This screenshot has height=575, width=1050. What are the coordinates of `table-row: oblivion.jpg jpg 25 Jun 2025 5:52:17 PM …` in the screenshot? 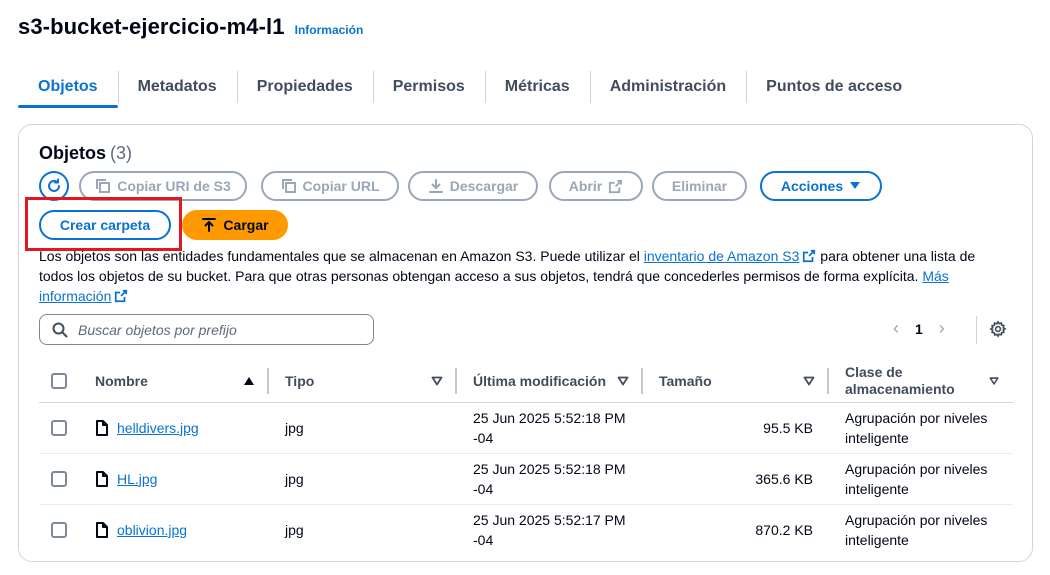 It's located at (526, 529).